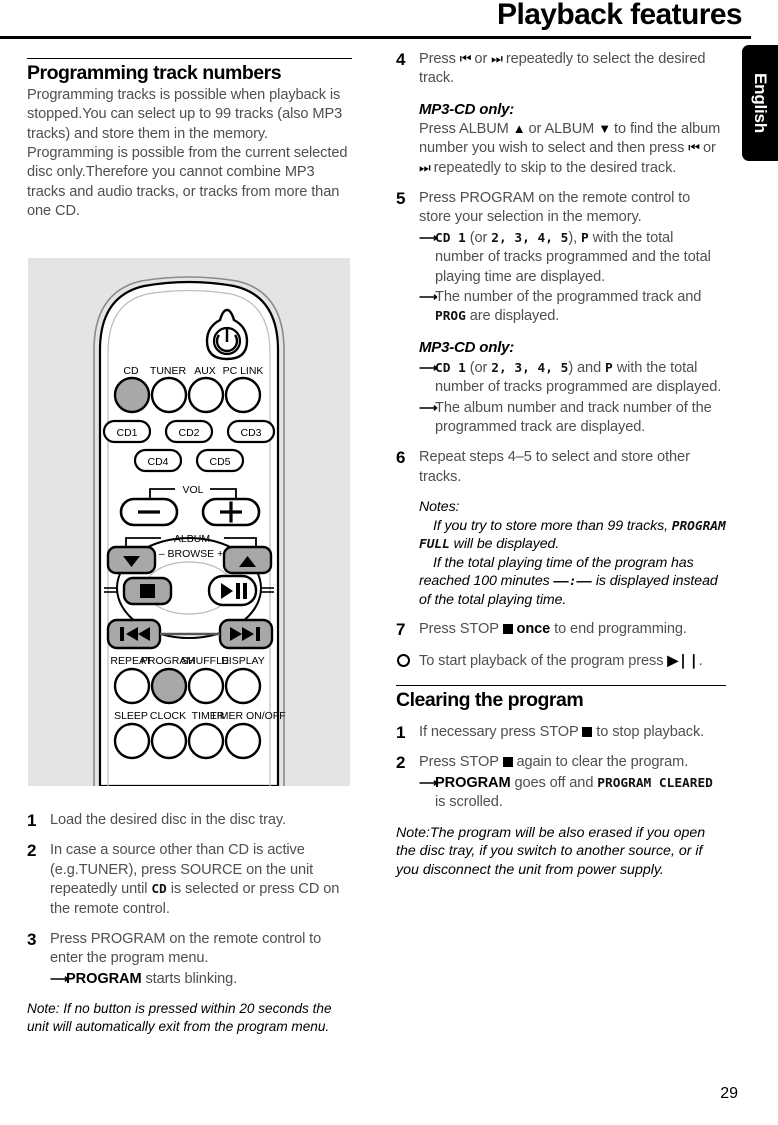 The height and width of the screenshot is (1125, 778). I want to click on step-text: Load the desired disc in the disc tray., so click(168, 820).